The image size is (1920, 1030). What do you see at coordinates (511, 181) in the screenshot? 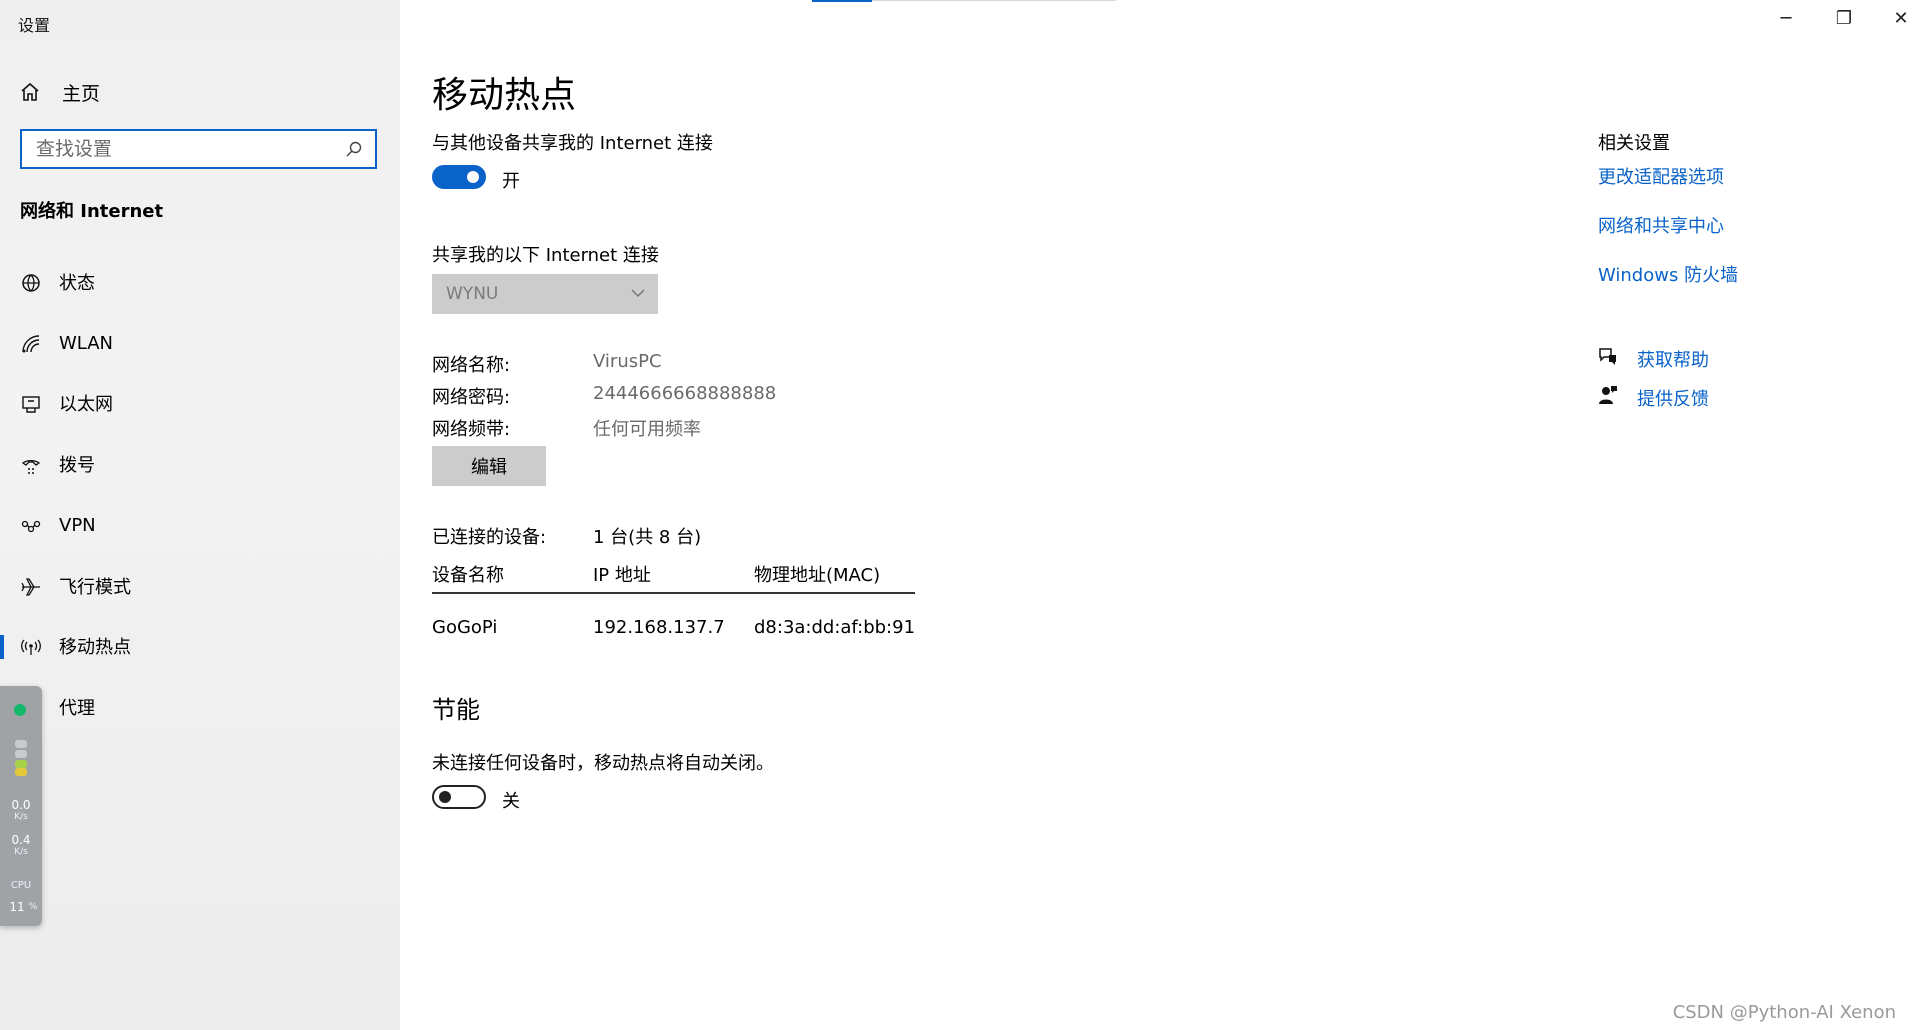
I see `share-toggle-state: 开` at bounding box center [511, 181].